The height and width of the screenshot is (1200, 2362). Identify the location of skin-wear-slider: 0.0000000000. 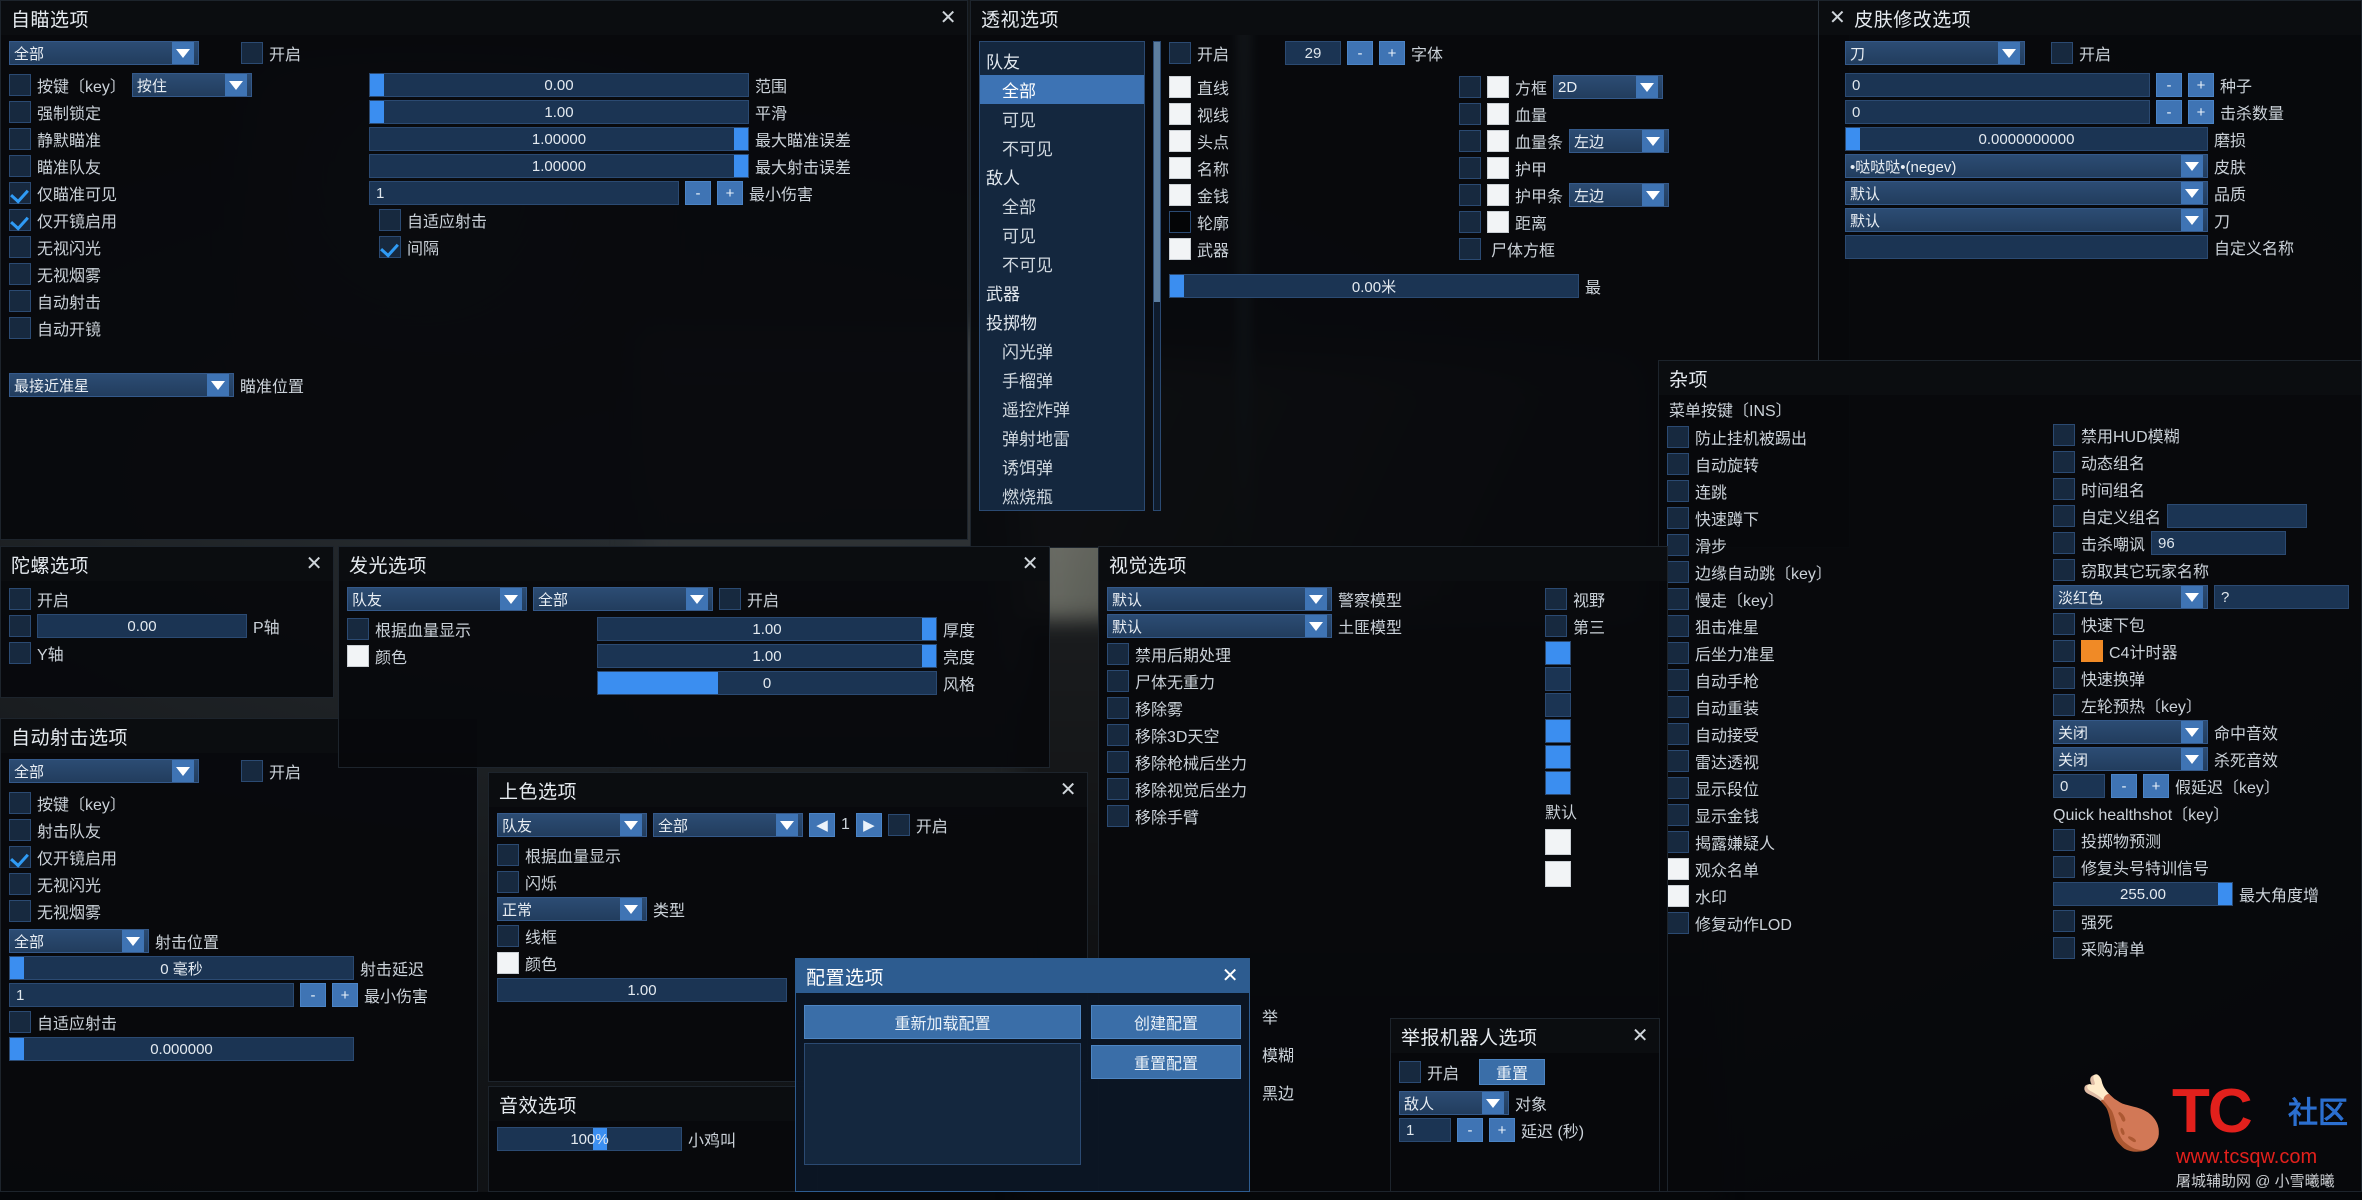
(2026, 139).